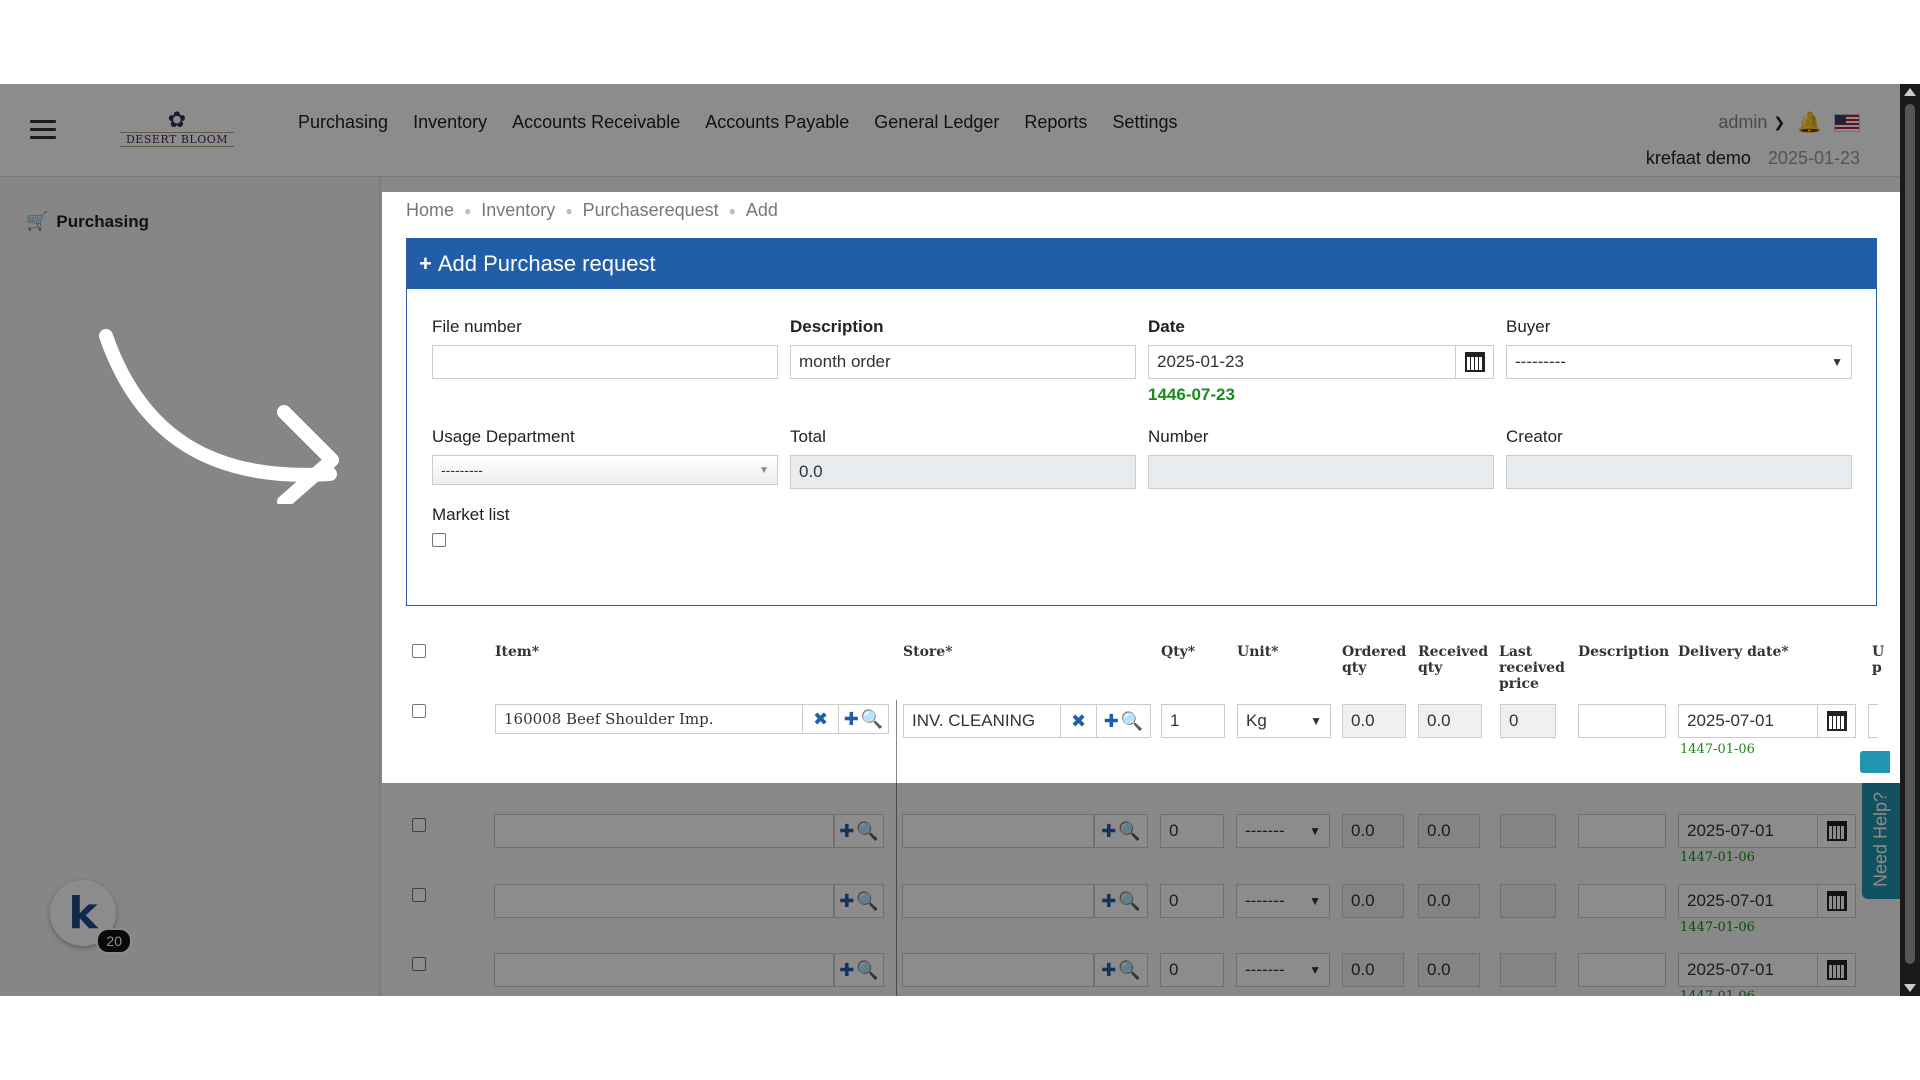 The image size is (1920, 1080). Describe the element at coordinates (982, 721) in the screenshot. I see `store-input: INV. CLEANING` at that location.